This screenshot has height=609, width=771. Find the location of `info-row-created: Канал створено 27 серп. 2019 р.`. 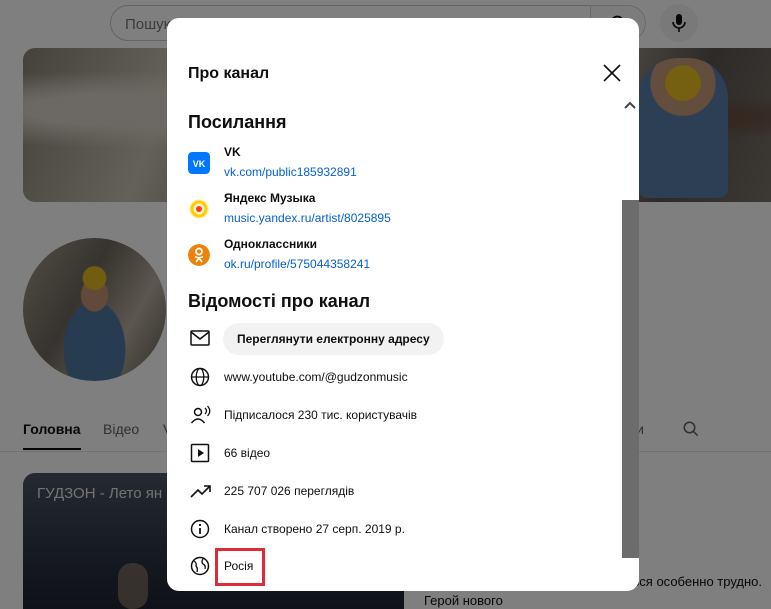

info-row-created: Канал створено 27 серп. 2019 р. is located at coordinates (398, 530).